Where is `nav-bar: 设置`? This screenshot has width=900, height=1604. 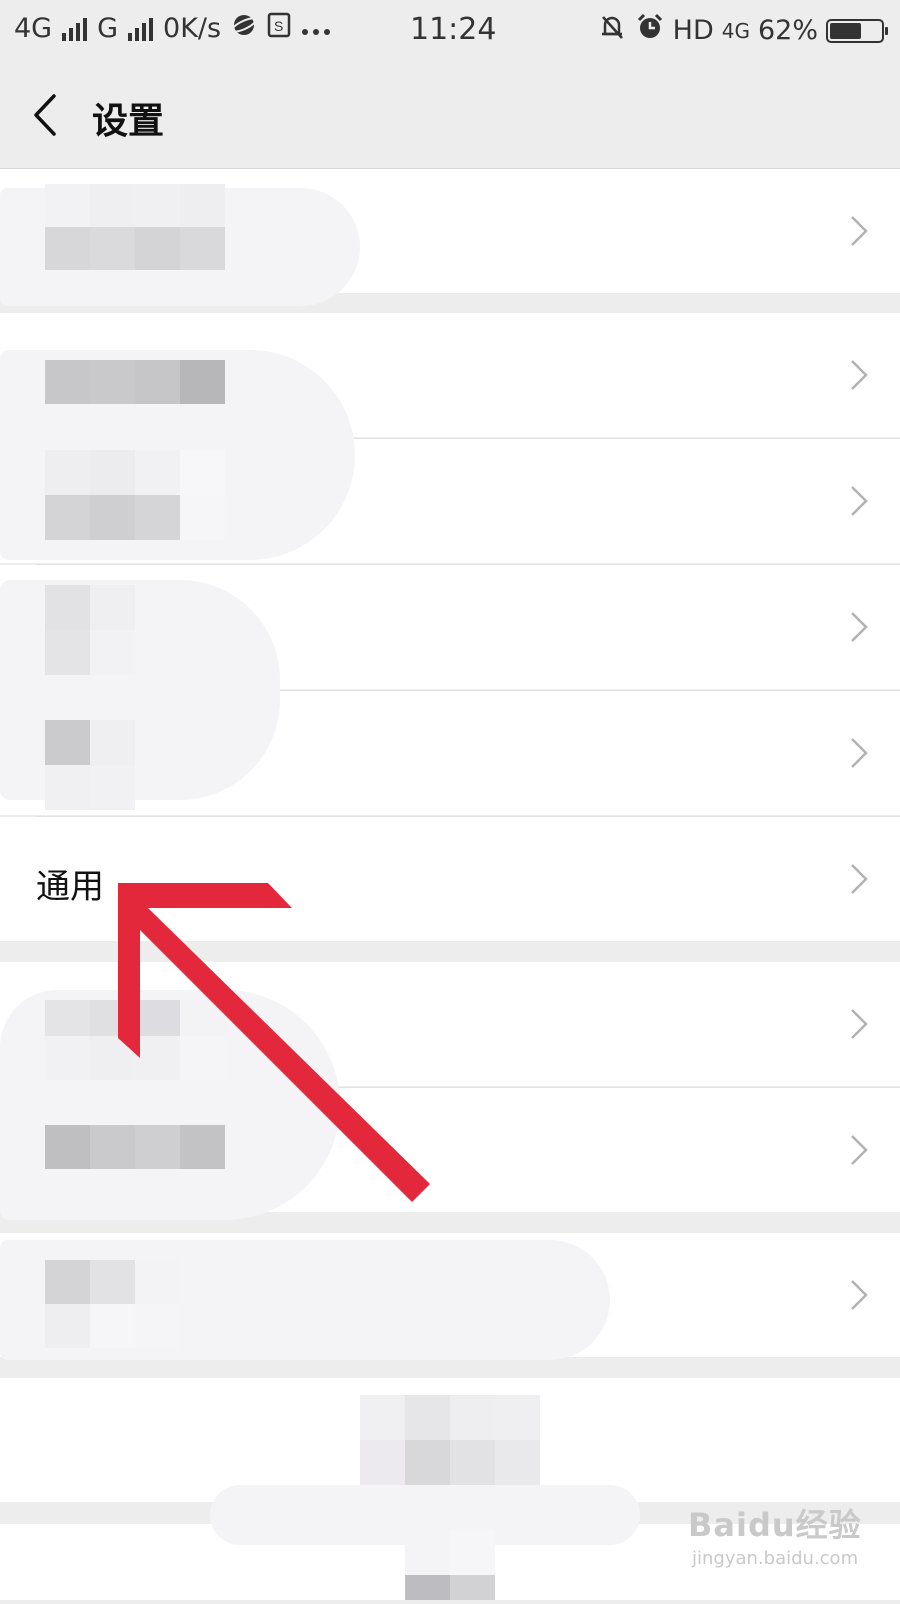 nav-bar: 设置 is located at coordinates (450, 115).